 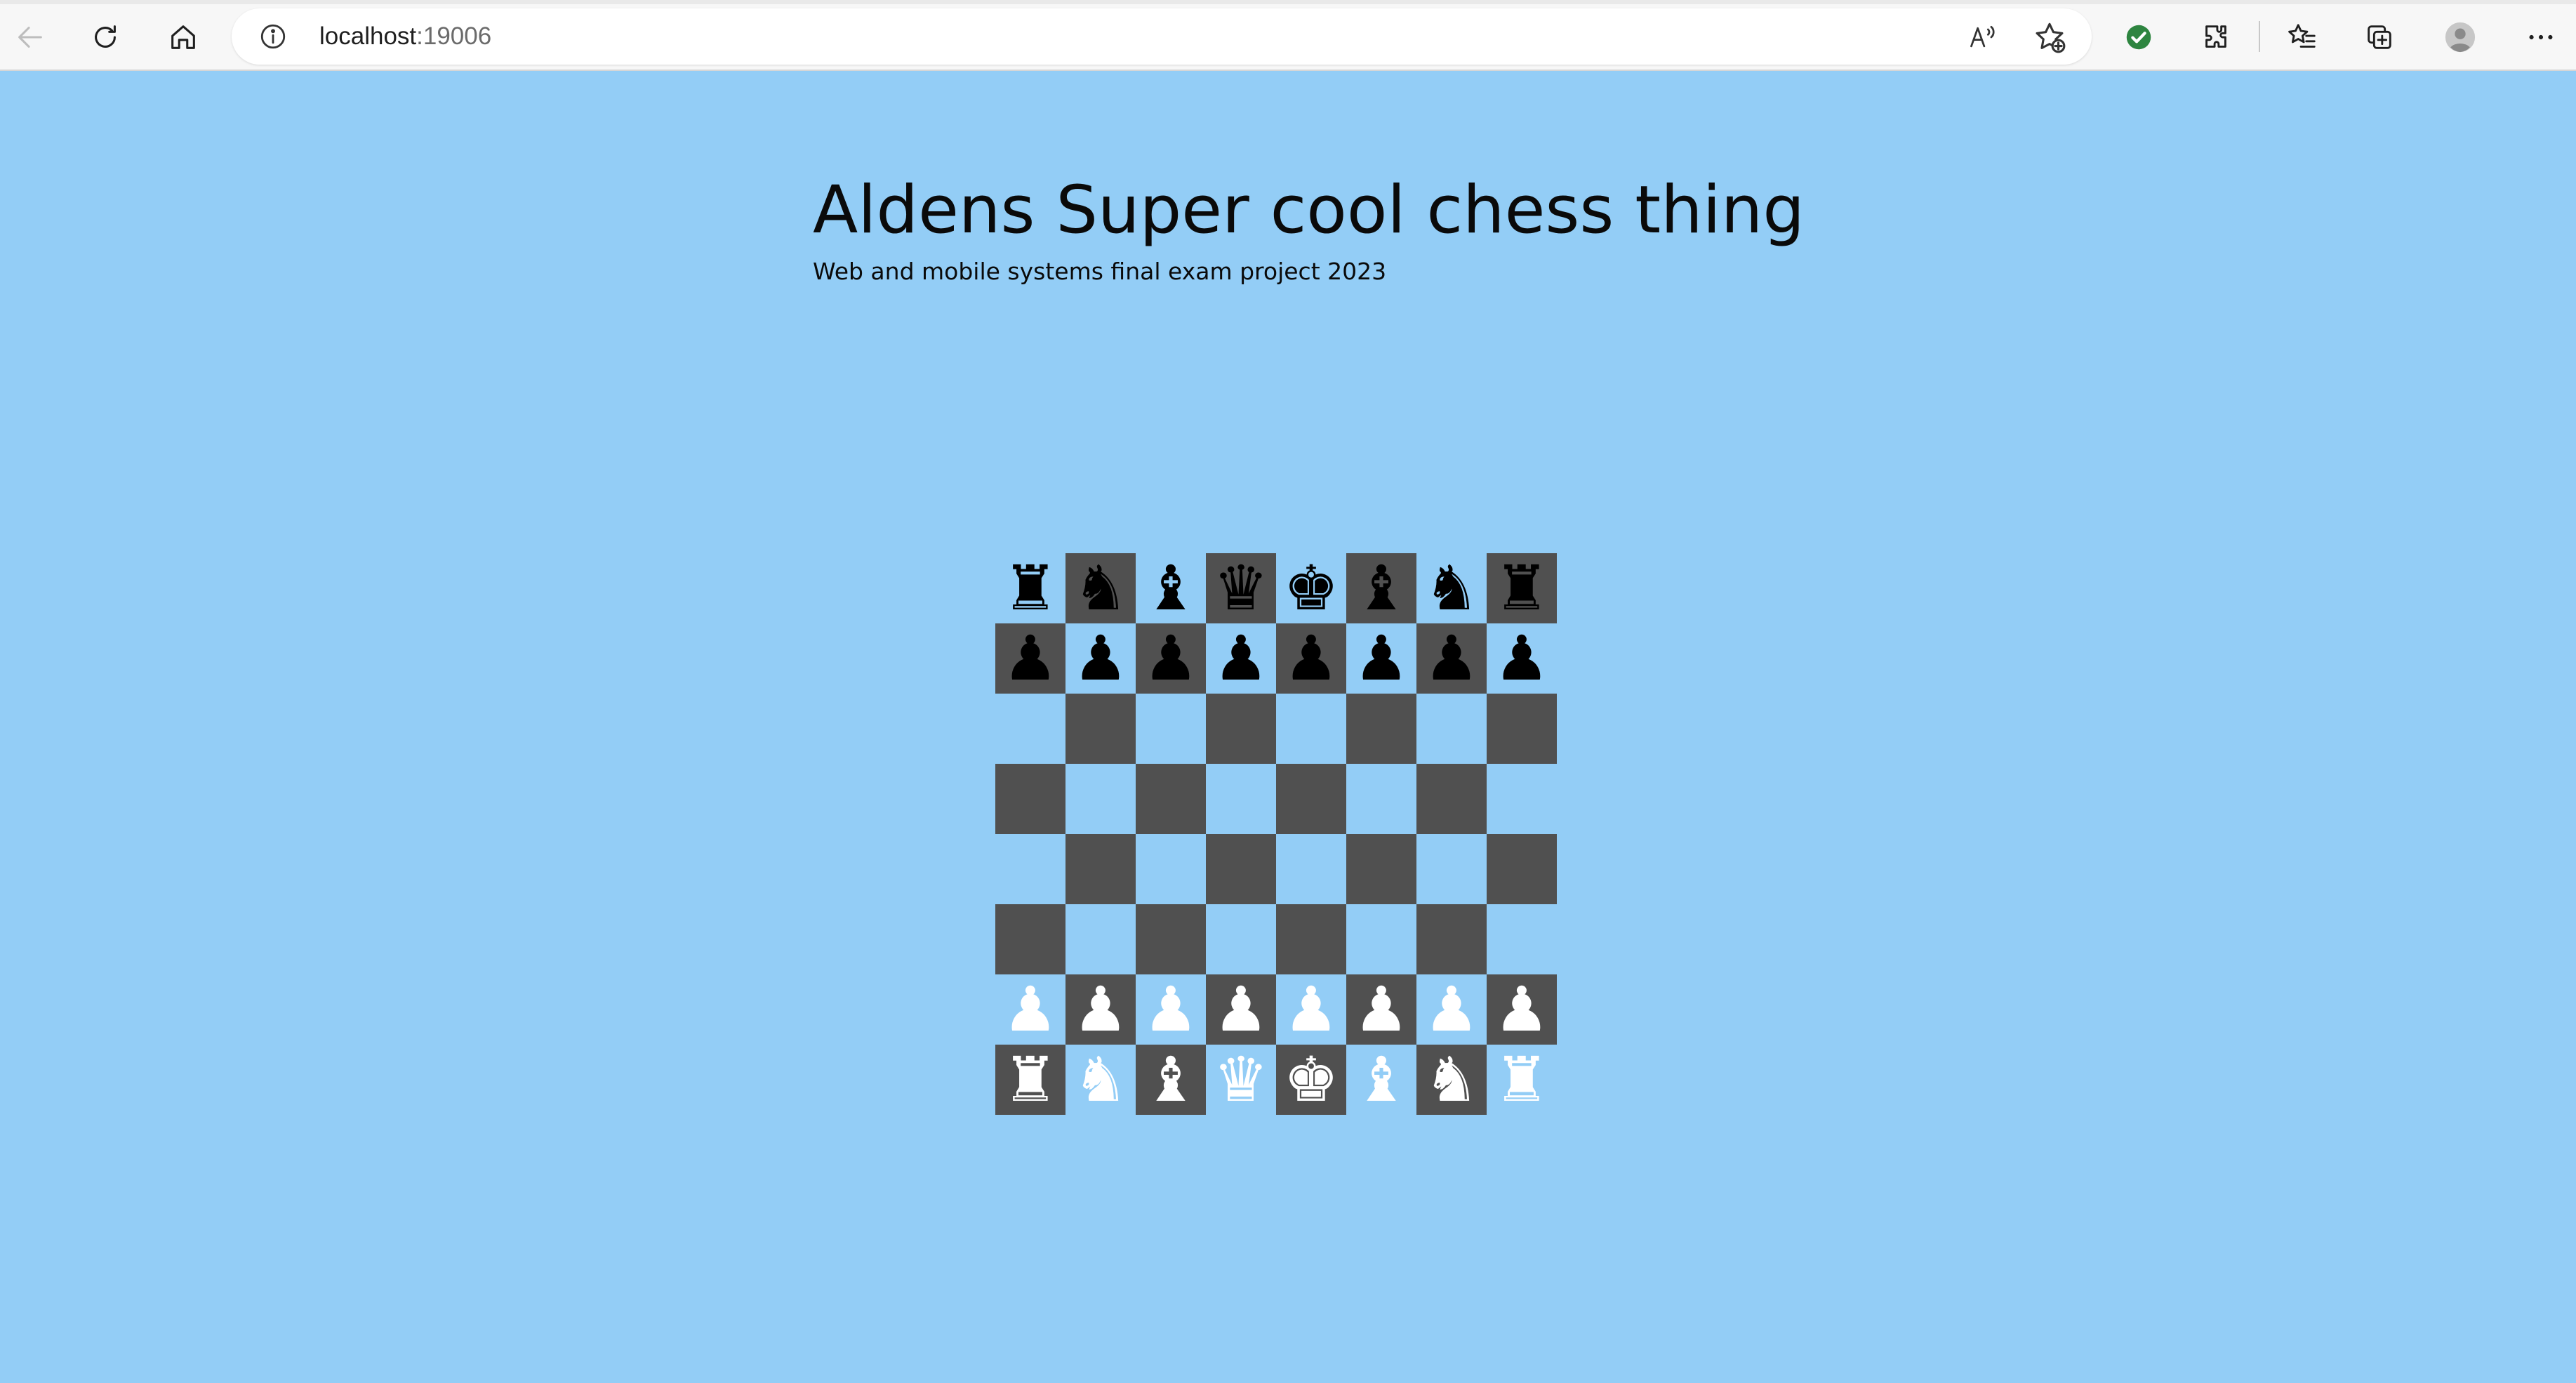 I want to click on square-g5, so click(x=1452, y=799).